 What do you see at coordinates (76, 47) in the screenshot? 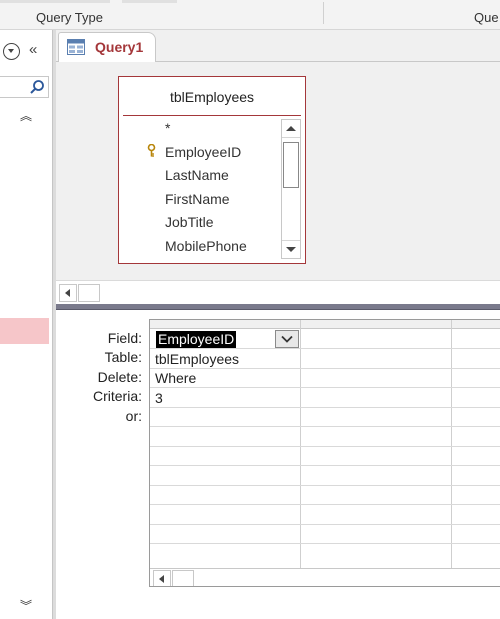
I see `query-icon` at bounding box center [76, 47].